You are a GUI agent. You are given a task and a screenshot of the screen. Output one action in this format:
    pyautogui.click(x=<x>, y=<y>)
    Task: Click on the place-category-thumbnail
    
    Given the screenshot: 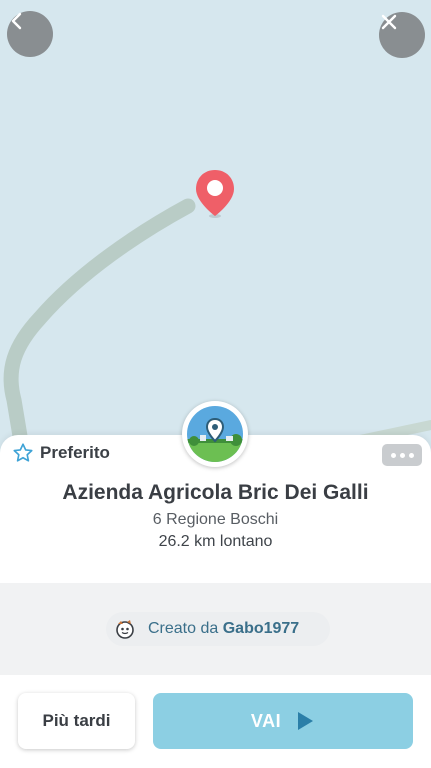 What is the action you would take?
    pyautogui.click(x=215, y=434)
    